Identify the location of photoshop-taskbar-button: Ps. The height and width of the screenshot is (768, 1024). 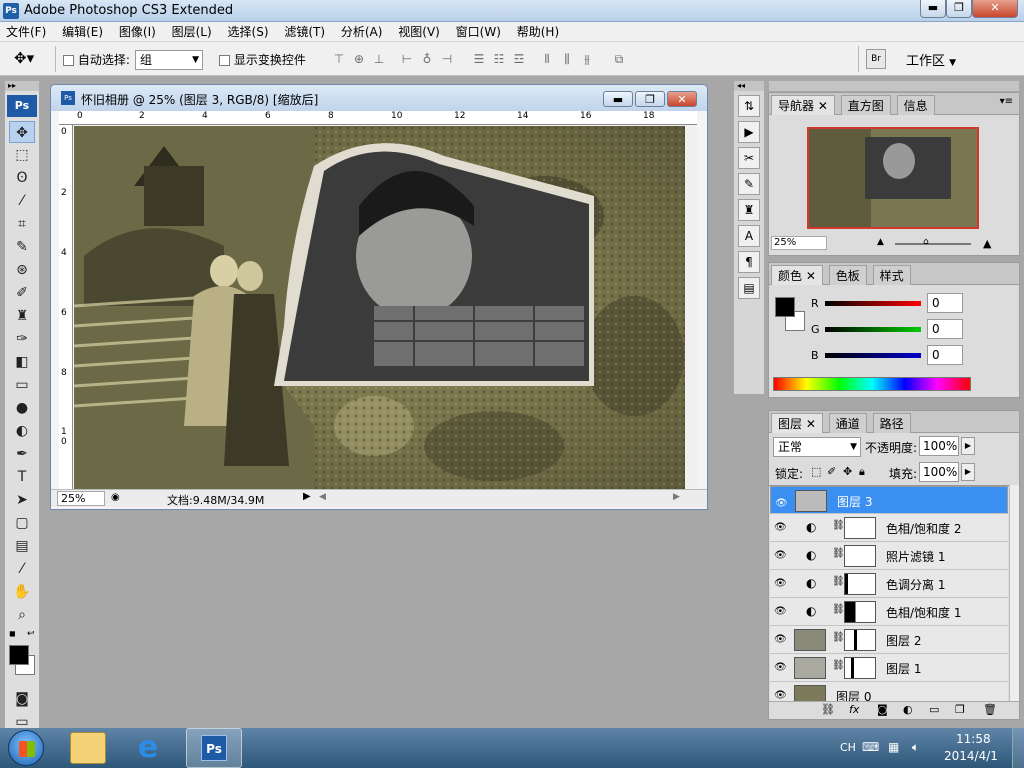
(214, 748).